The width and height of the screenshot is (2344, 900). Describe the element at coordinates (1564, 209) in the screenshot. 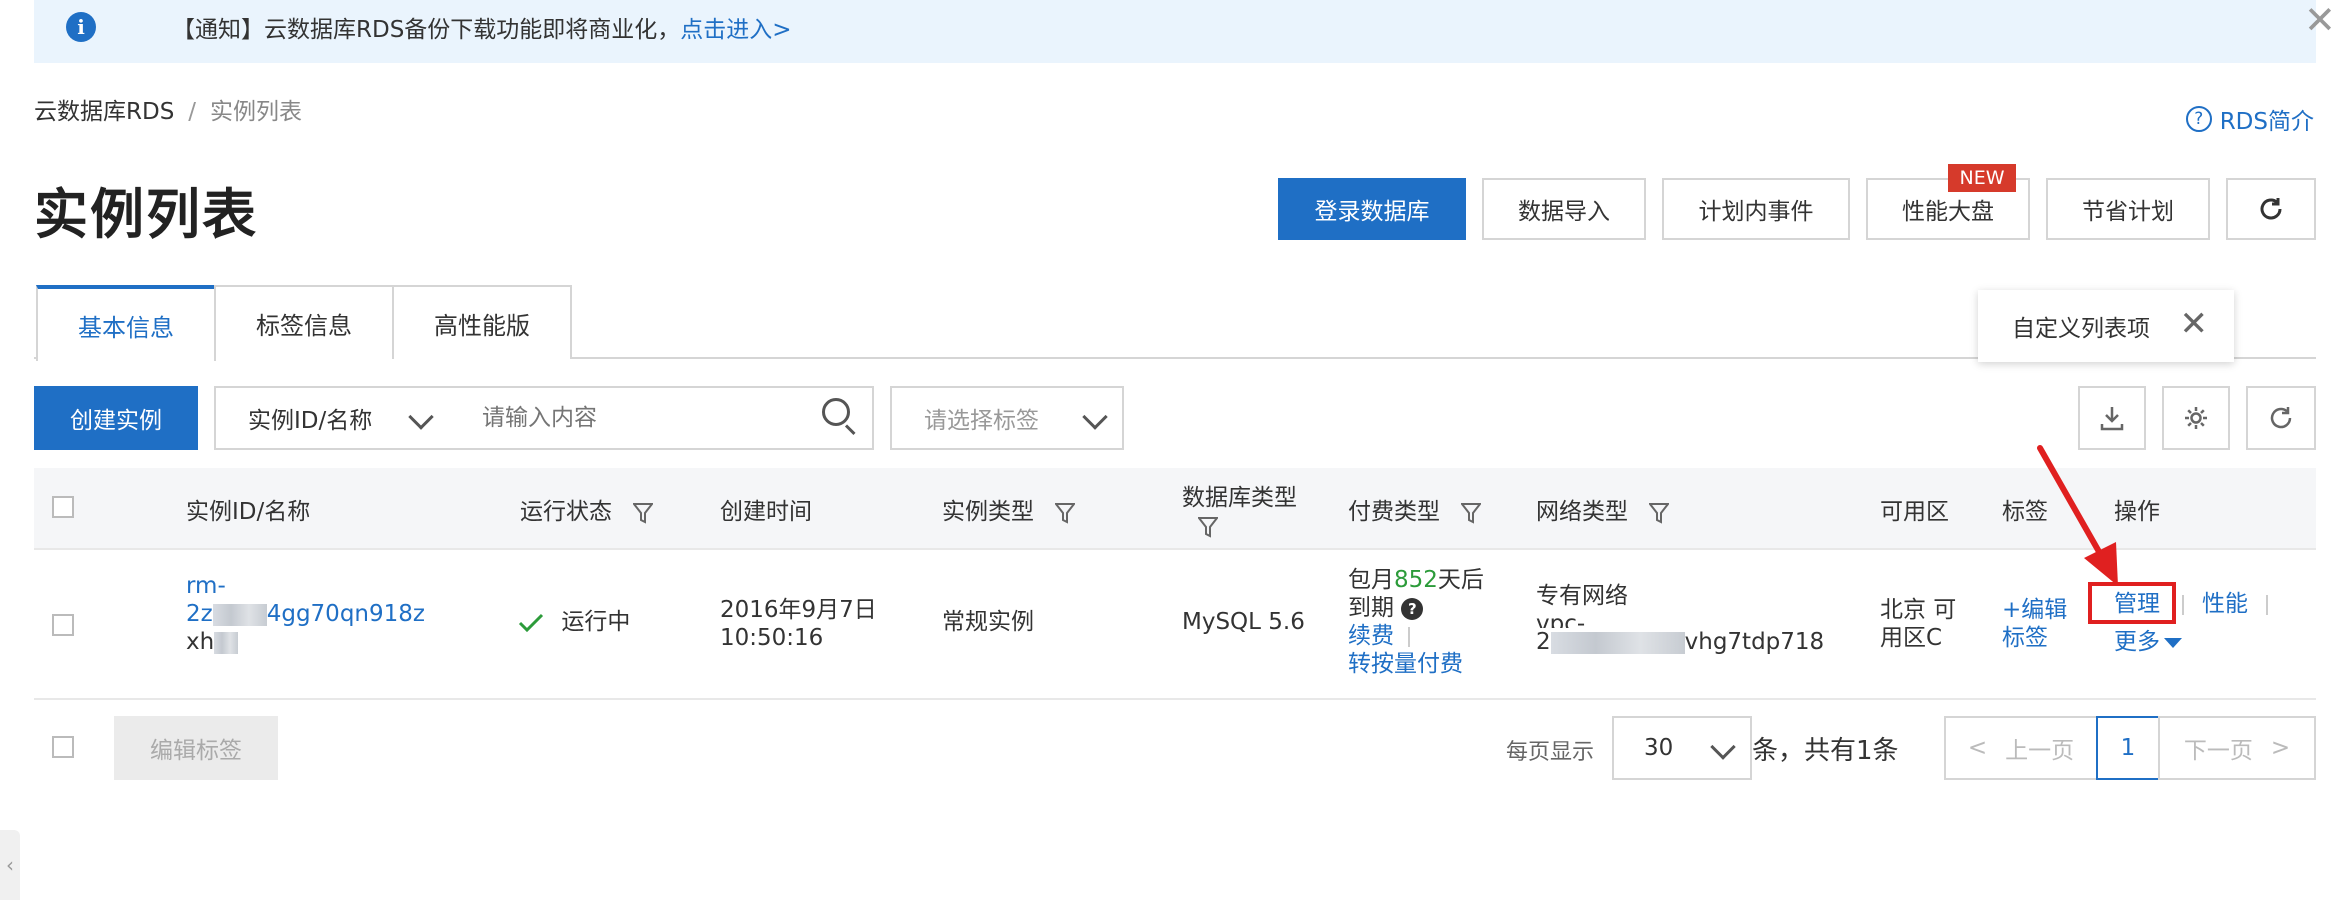

I see `data-import-button: 数据导入` at that location.